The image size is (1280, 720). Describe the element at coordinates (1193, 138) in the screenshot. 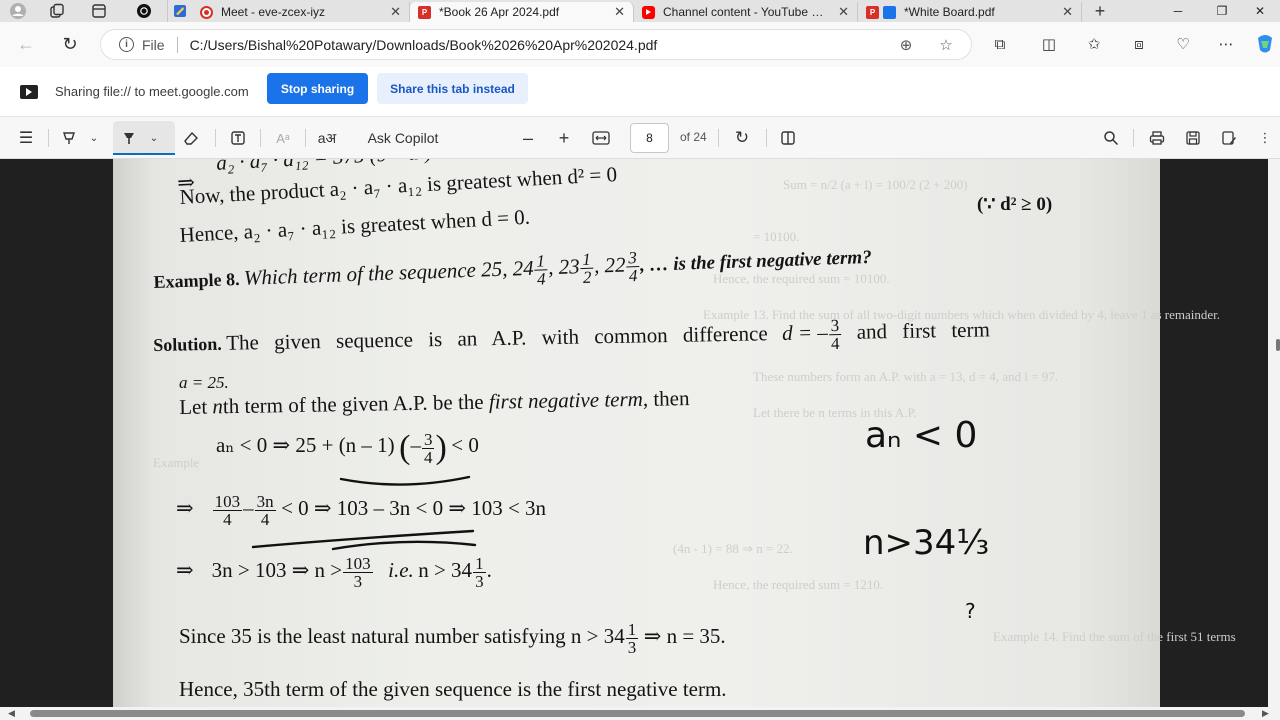

I see `save-icon` at that location.